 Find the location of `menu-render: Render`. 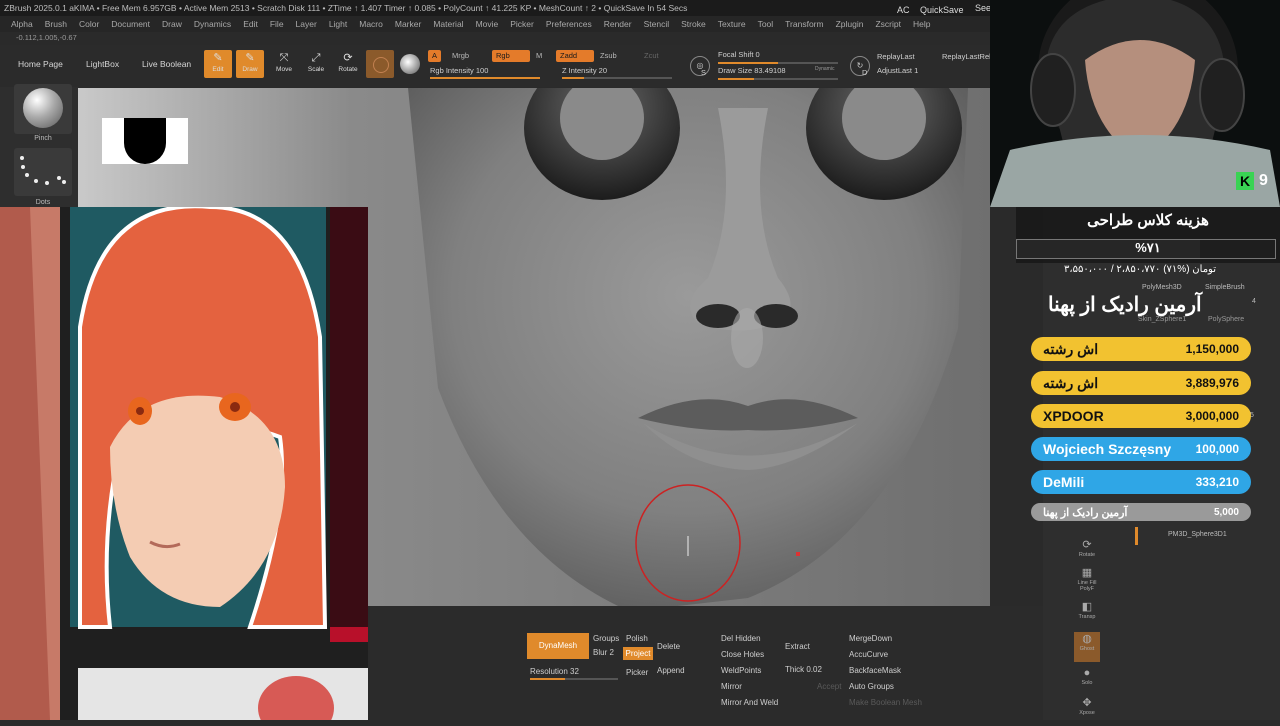

menu-render: Render is located at coordinates (618, 24).